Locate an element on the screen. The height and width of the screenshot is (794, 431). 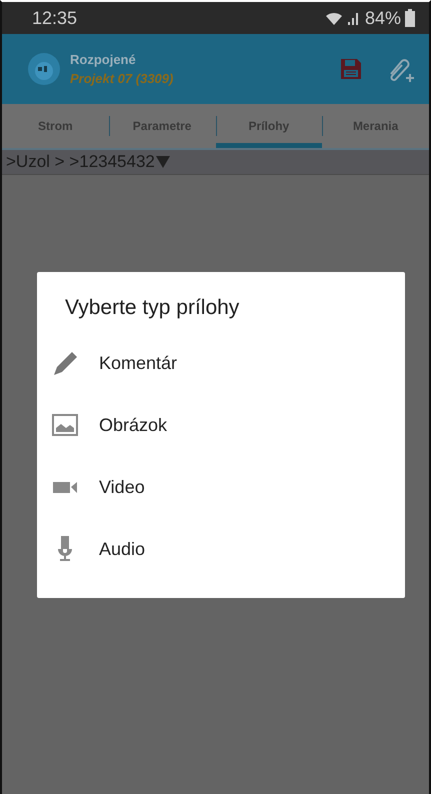
clock: 12:35 is located at coordinates (55, 18).